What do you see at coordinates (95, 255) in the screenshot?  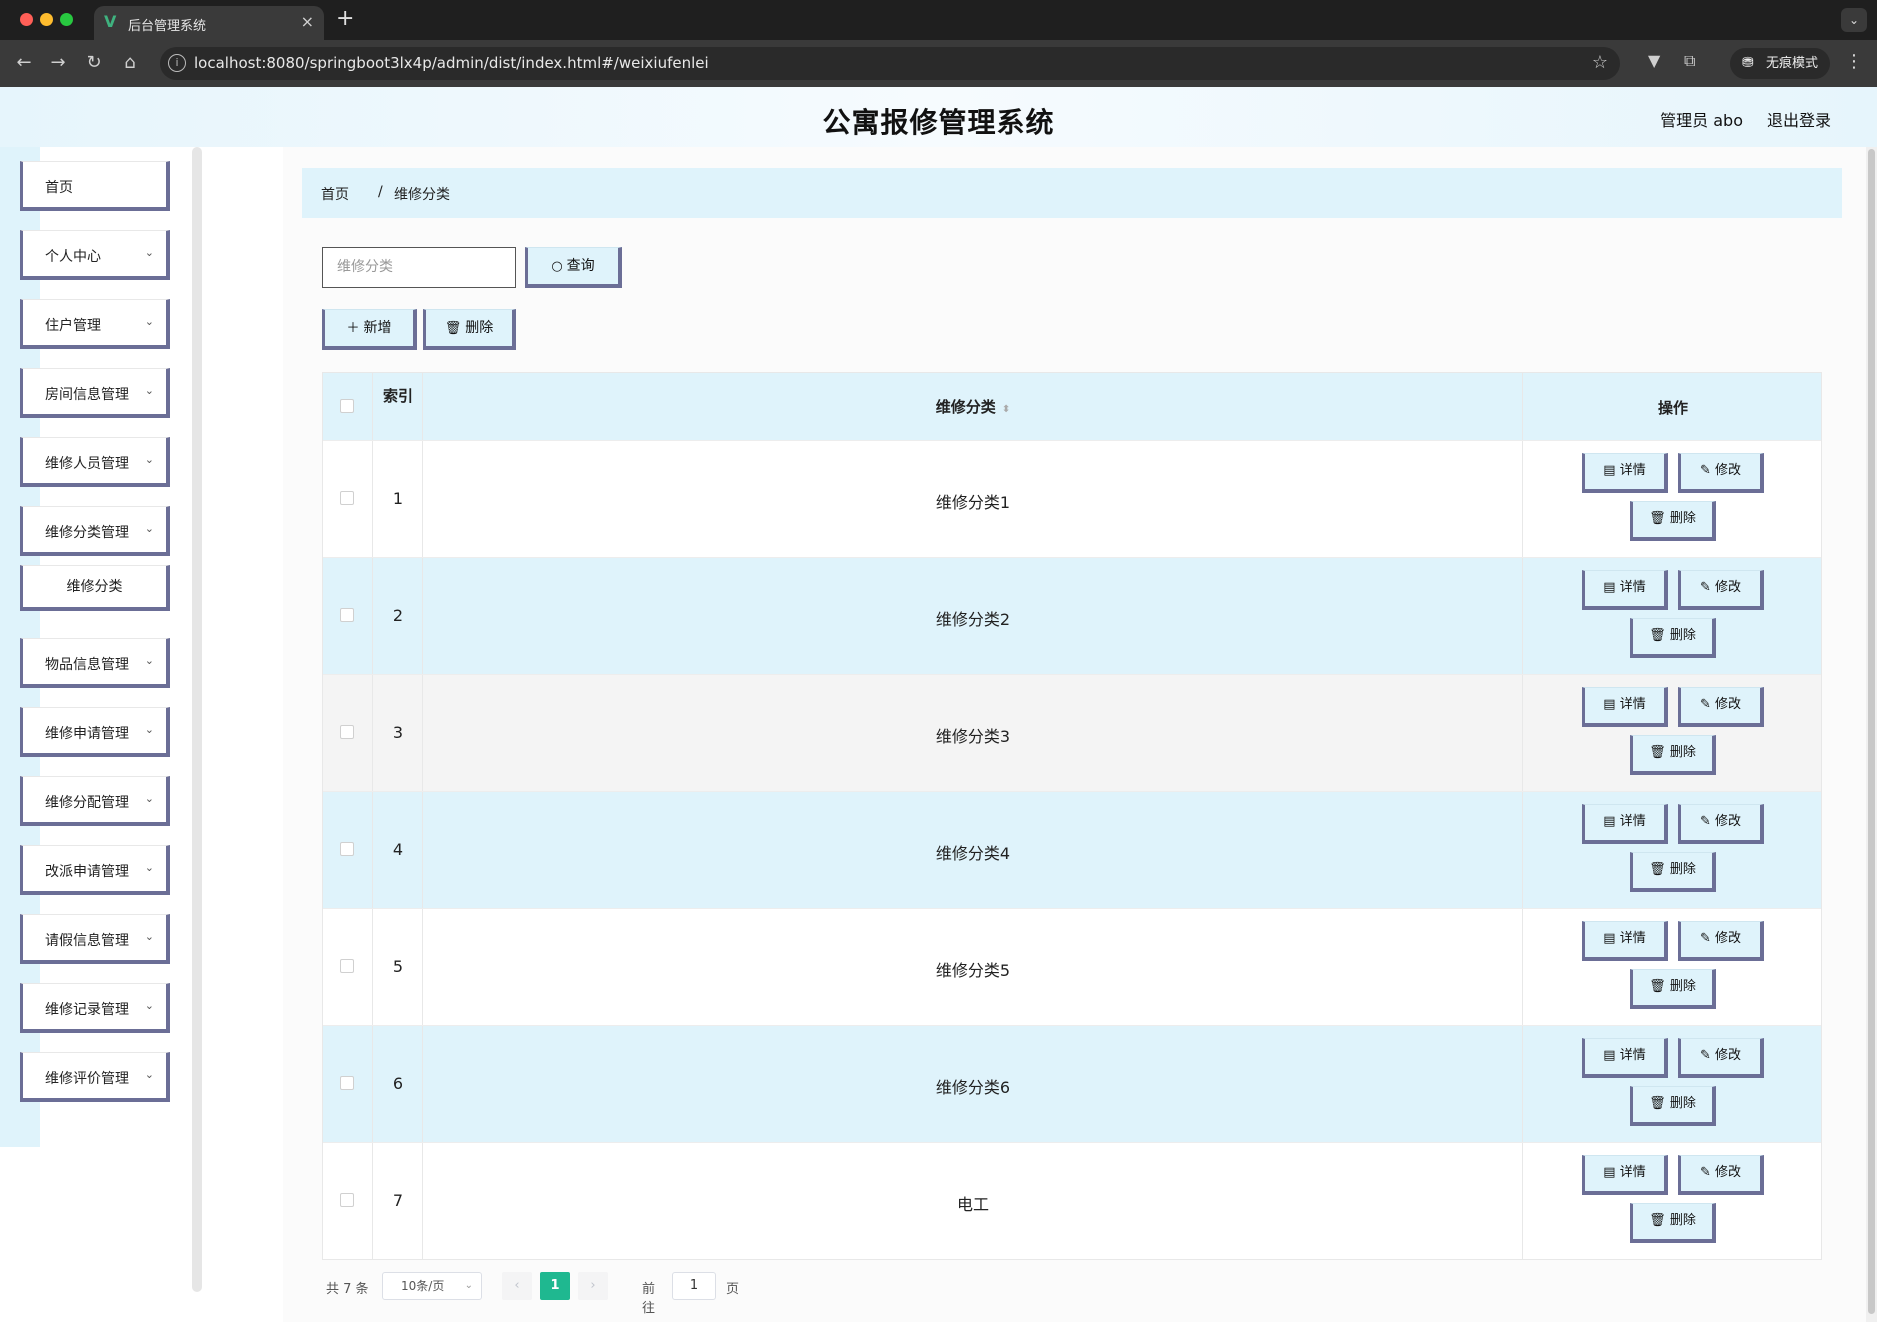 I see `sidebar-item-personal-center: 个人中心 ⌄` at bounding box center [95, 255].